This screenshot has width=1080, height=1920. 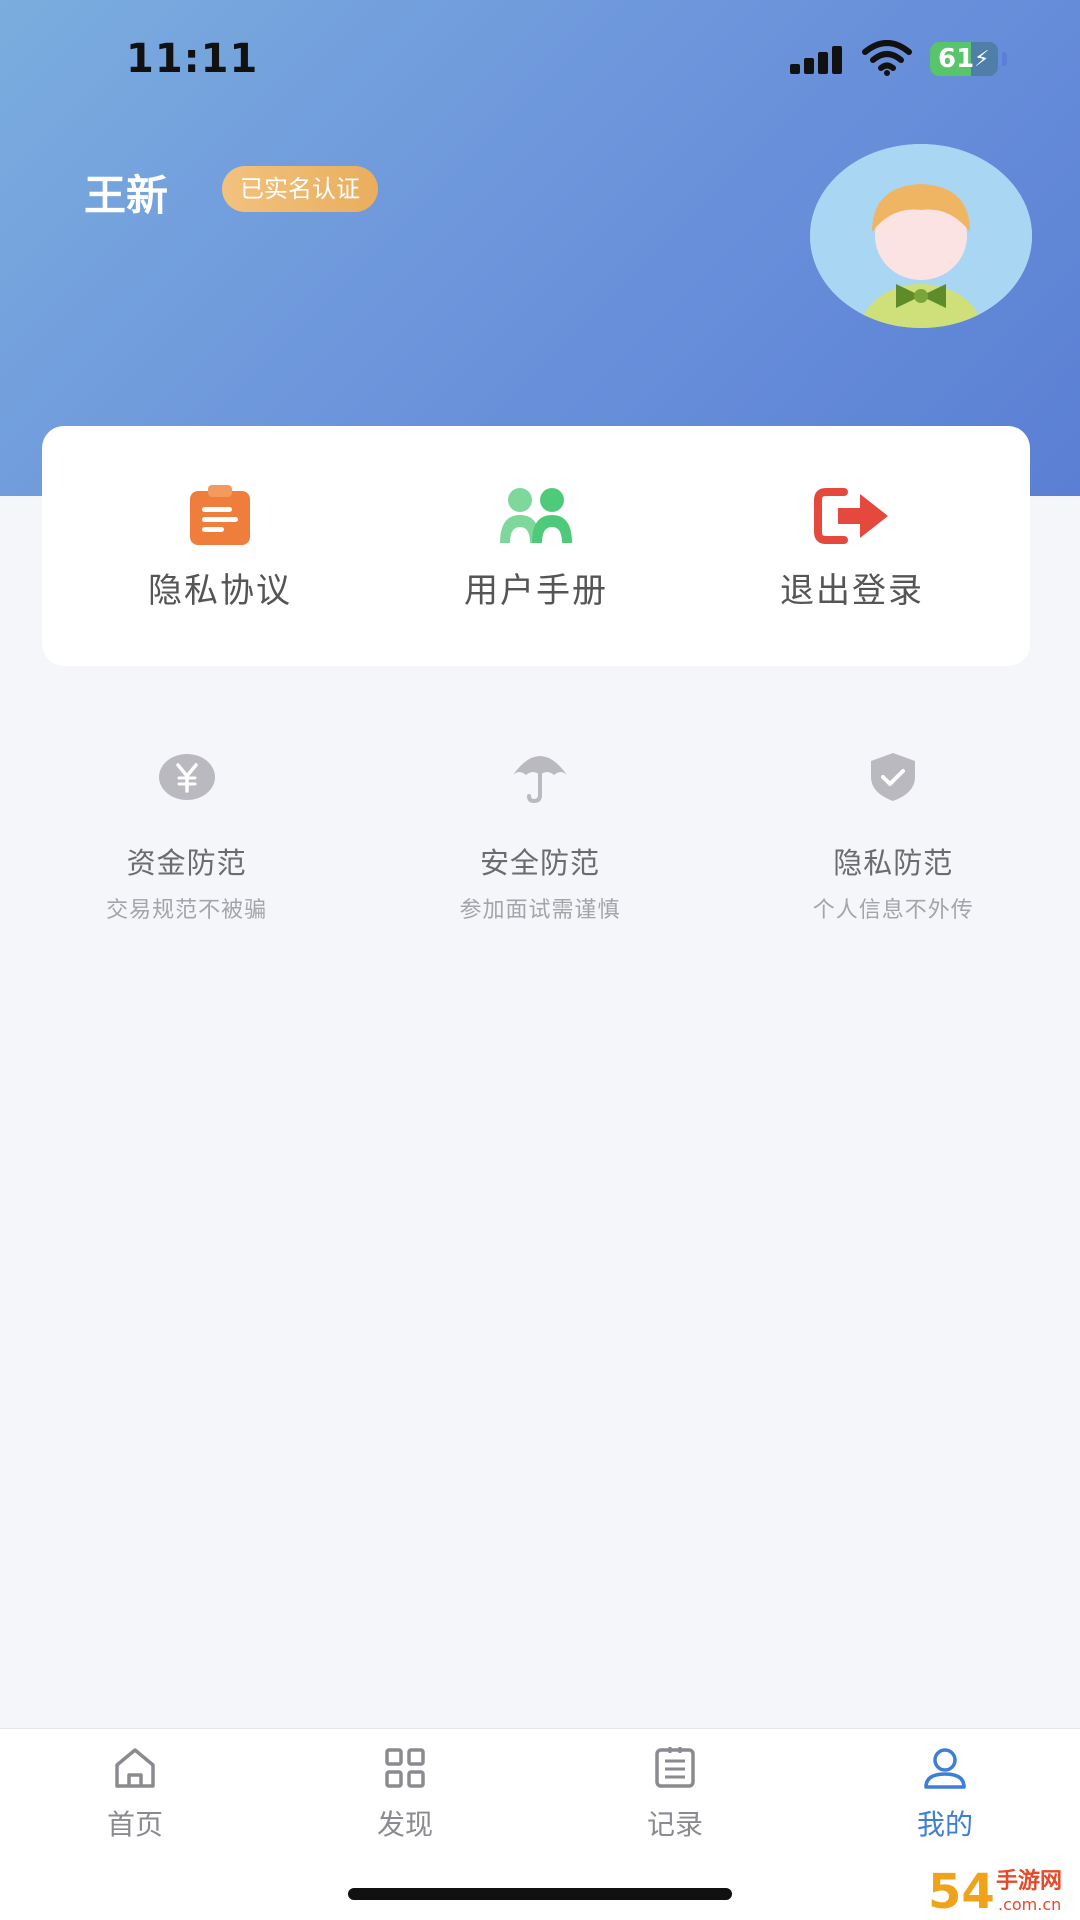 What do you see at coordinates (536, 516) in the screenshot?
I see `users-group-icon` at bounding box center [536, 516].